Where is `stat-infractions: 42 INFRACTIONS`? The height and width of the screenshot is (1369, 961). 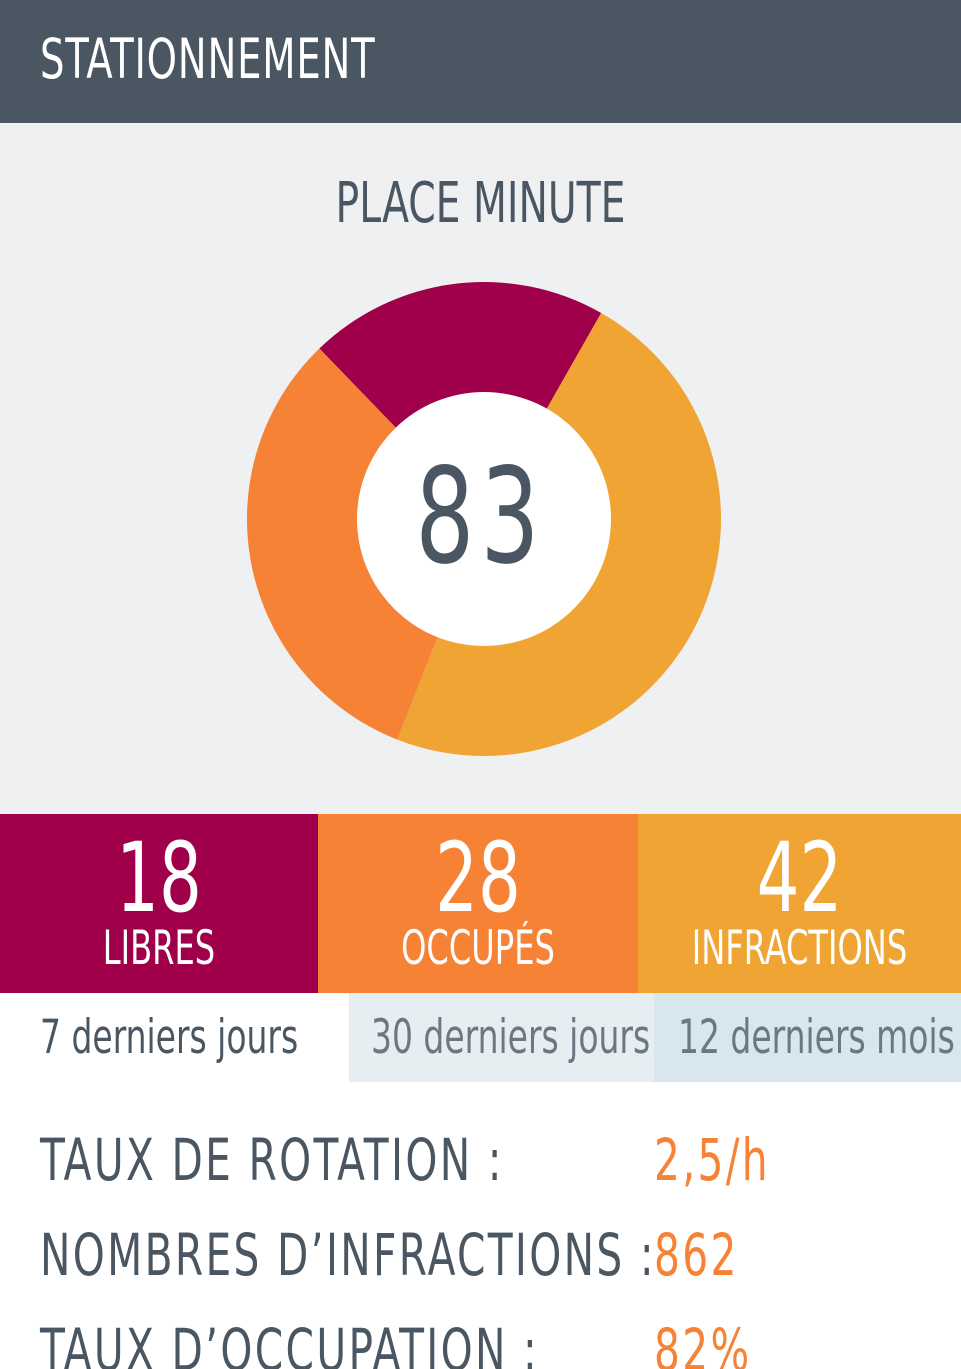
stat-infractions: 42 INFRACTIONS is located at coordinates (799, 903).